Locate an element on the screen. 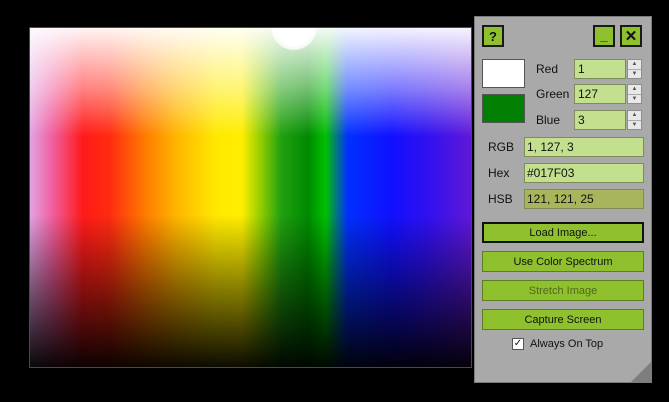 The image size is (669, 402). stretch-image-label: Stretch Image is located at coordinates (563, 290).